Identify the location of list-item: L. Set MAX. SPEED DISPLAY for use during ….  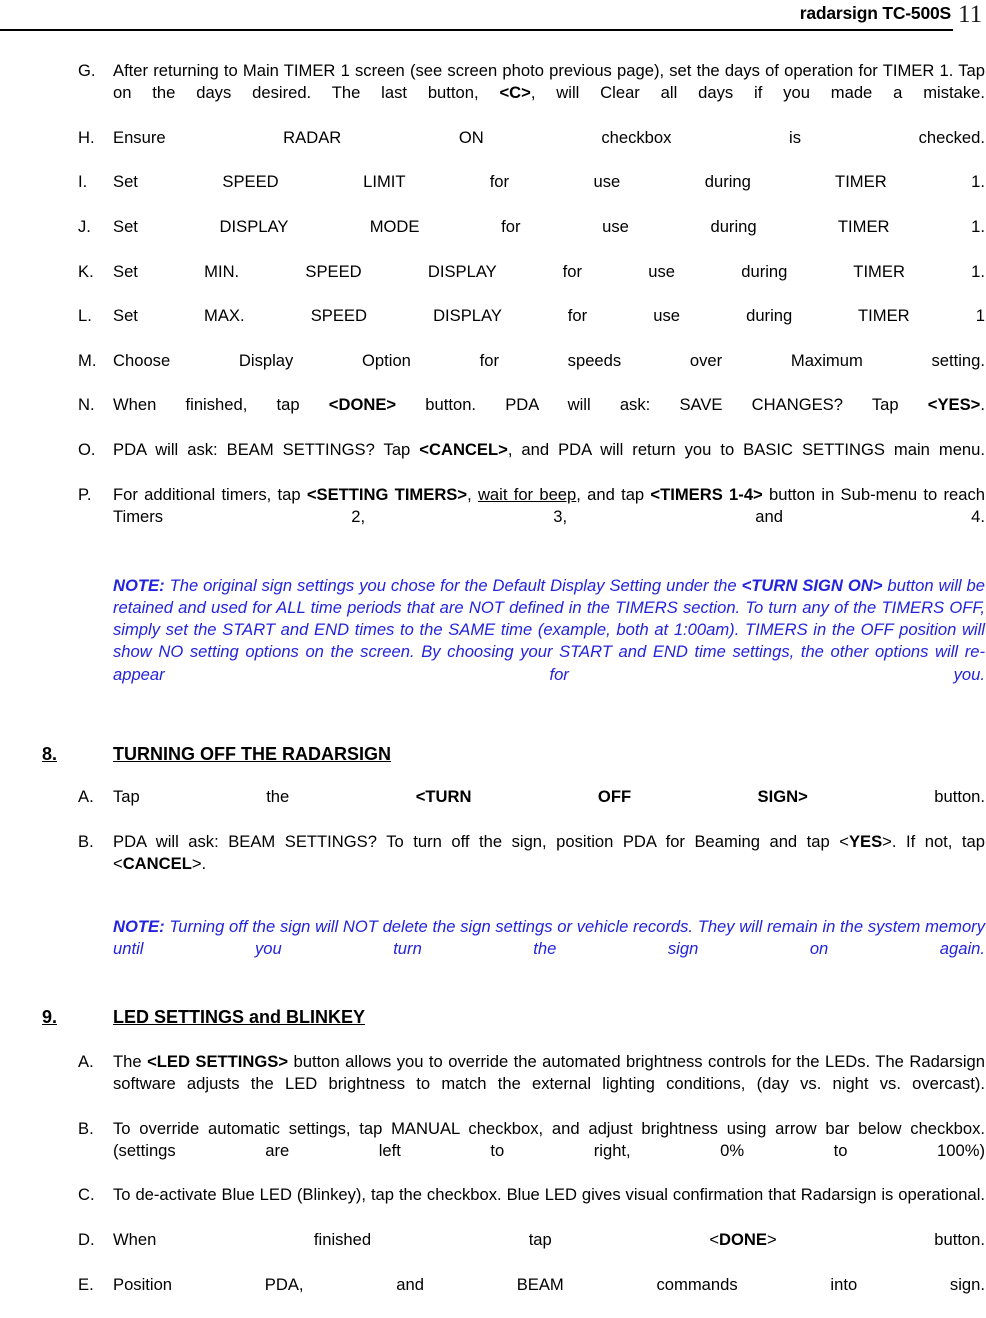
(493, 327).